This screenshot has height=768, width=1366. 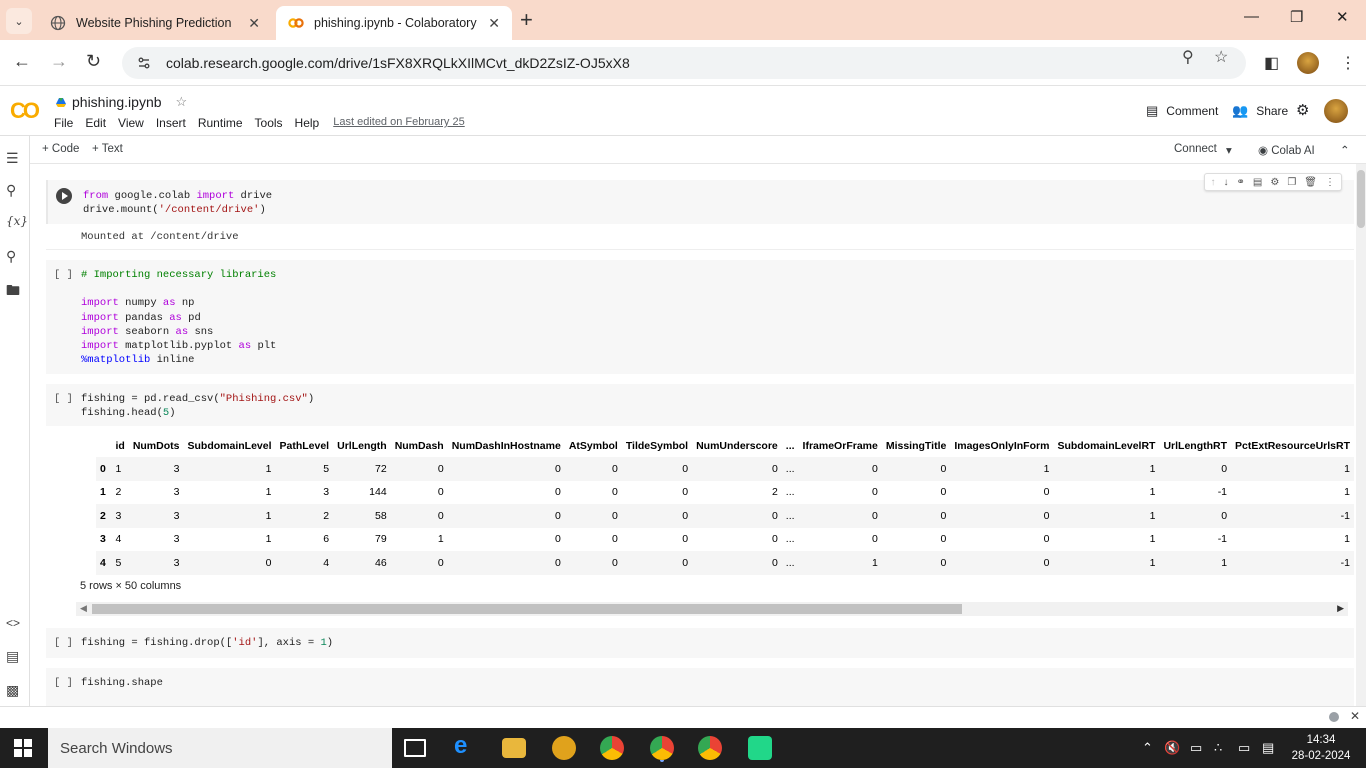 What do you see at coordinates (943, 539) in the screenshot?
I see `table-cell: 0` at bounding box center [943, 539].